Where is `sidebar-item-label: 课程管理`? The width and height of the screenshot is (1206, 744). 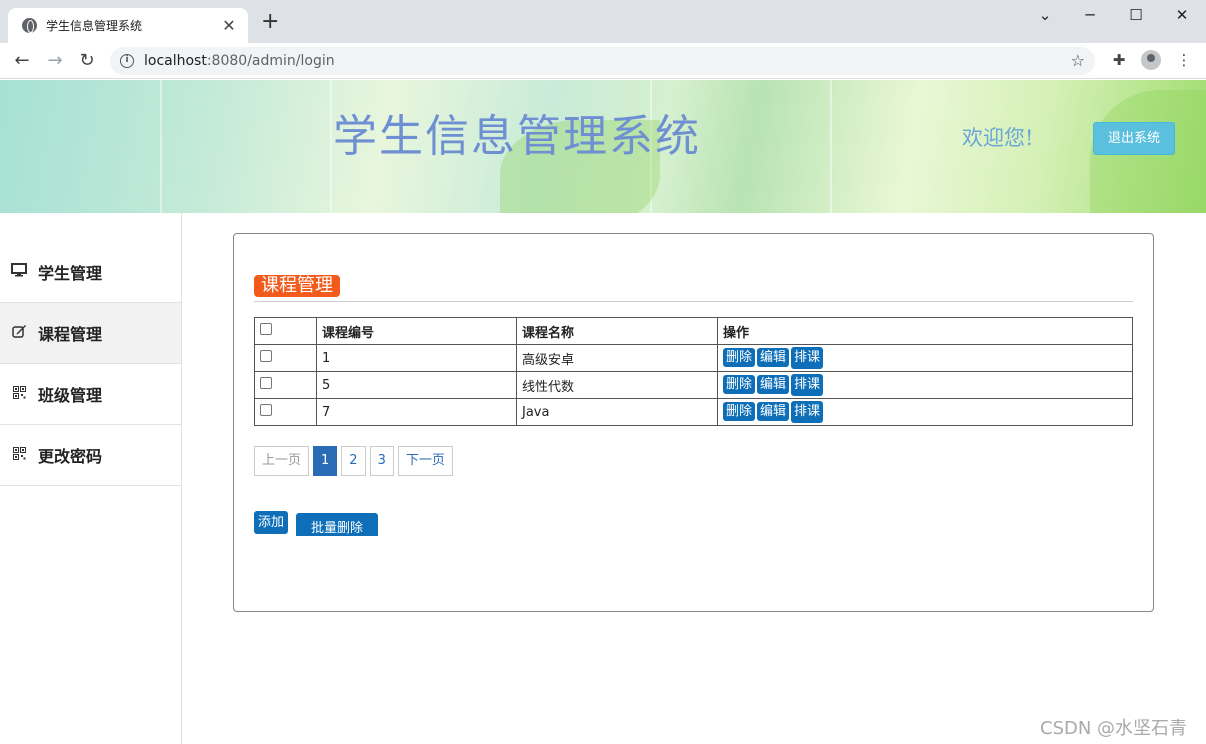
sidebar-item-label: 课程管理 is located at coordinates (70, 334).